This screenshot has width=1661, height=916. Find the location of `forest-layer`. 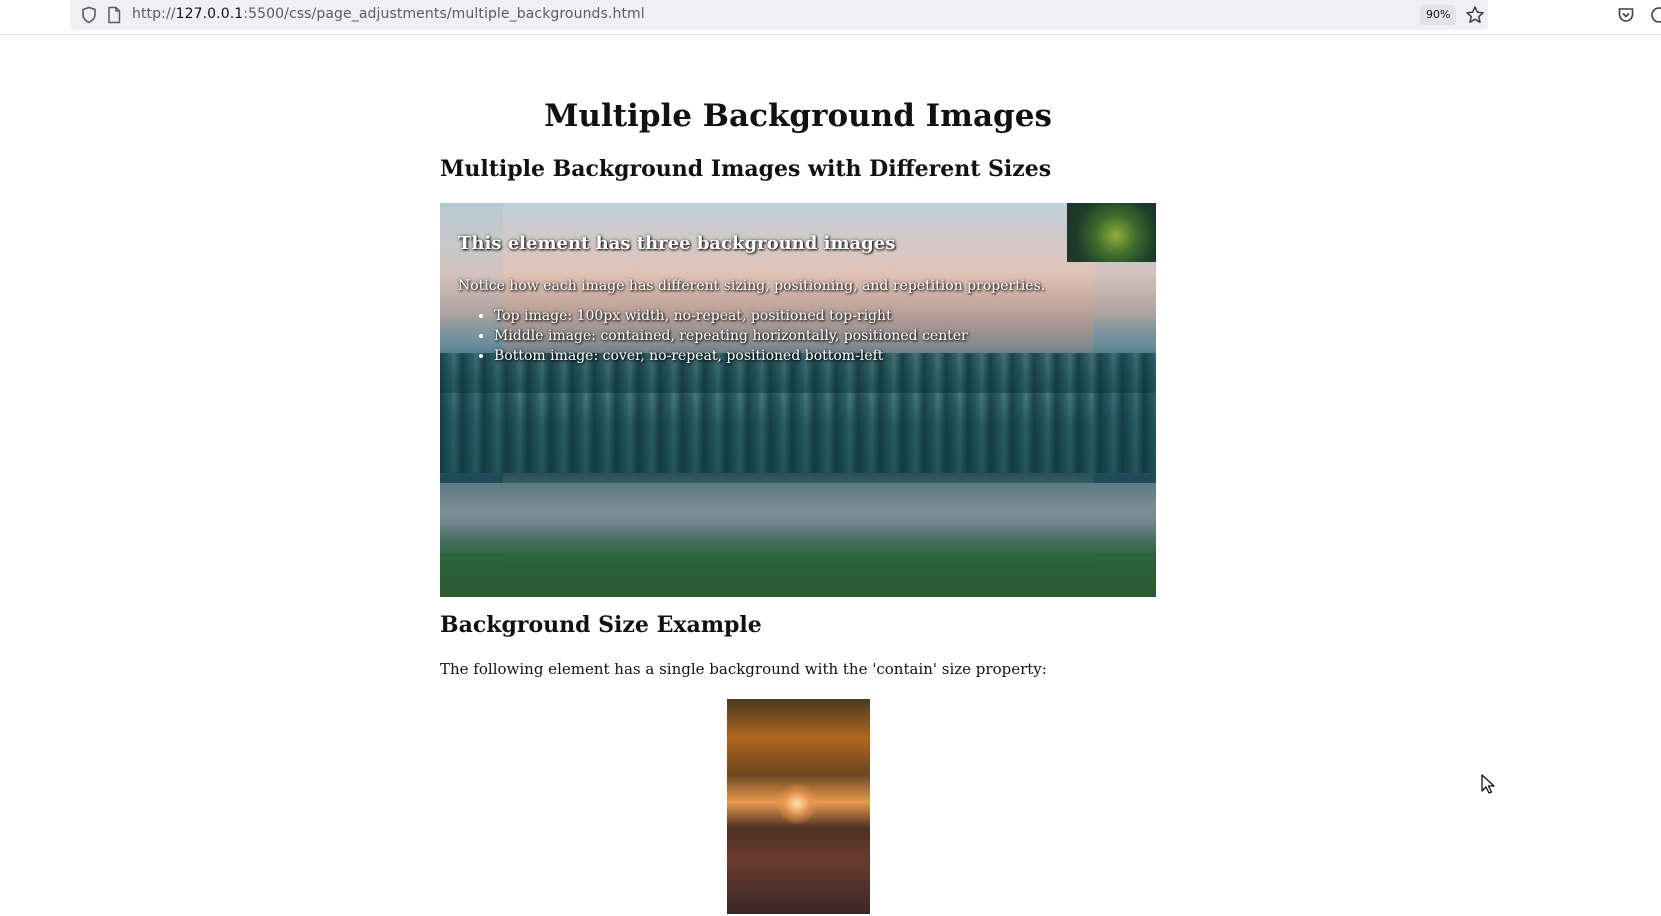

forest-layer is located at coordinates (798, 413).